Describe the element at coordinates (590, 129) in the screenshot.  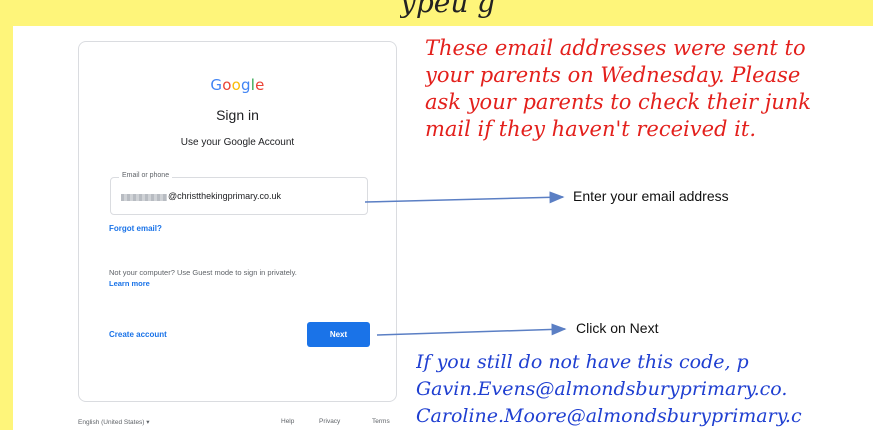
I see `red-note-line: mail if they haven't received it.` at that location.